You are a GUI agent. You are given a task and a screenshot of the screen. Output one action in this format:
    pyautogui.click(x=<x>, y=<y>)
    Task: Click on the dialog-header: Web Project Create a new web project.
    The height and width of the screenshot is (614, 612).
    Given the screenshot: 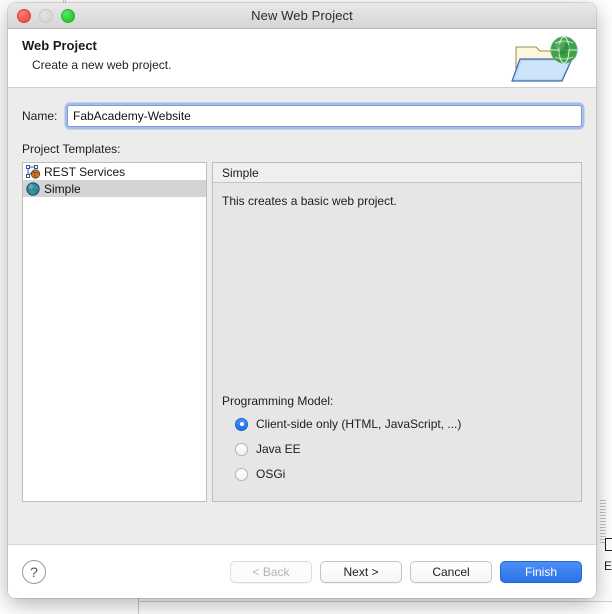 What is the action you would take?
    pyautogui.click(x=302, y=58)
    